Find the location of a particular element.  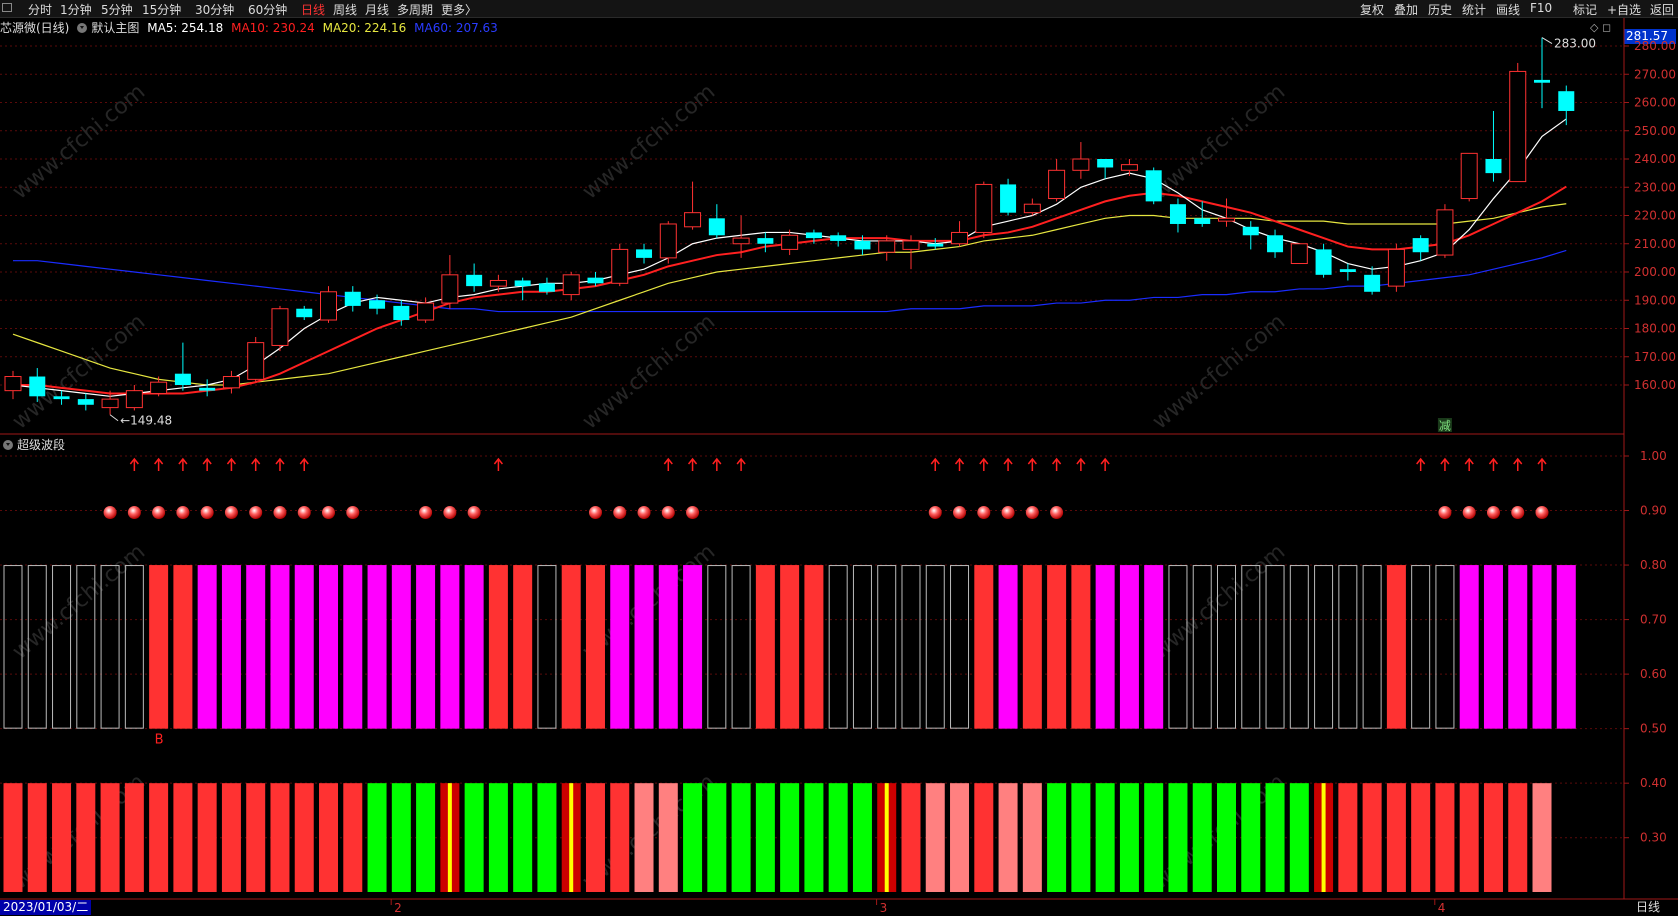

indicator-tick-label: 0.80 is located at coordinates (1653, 565).